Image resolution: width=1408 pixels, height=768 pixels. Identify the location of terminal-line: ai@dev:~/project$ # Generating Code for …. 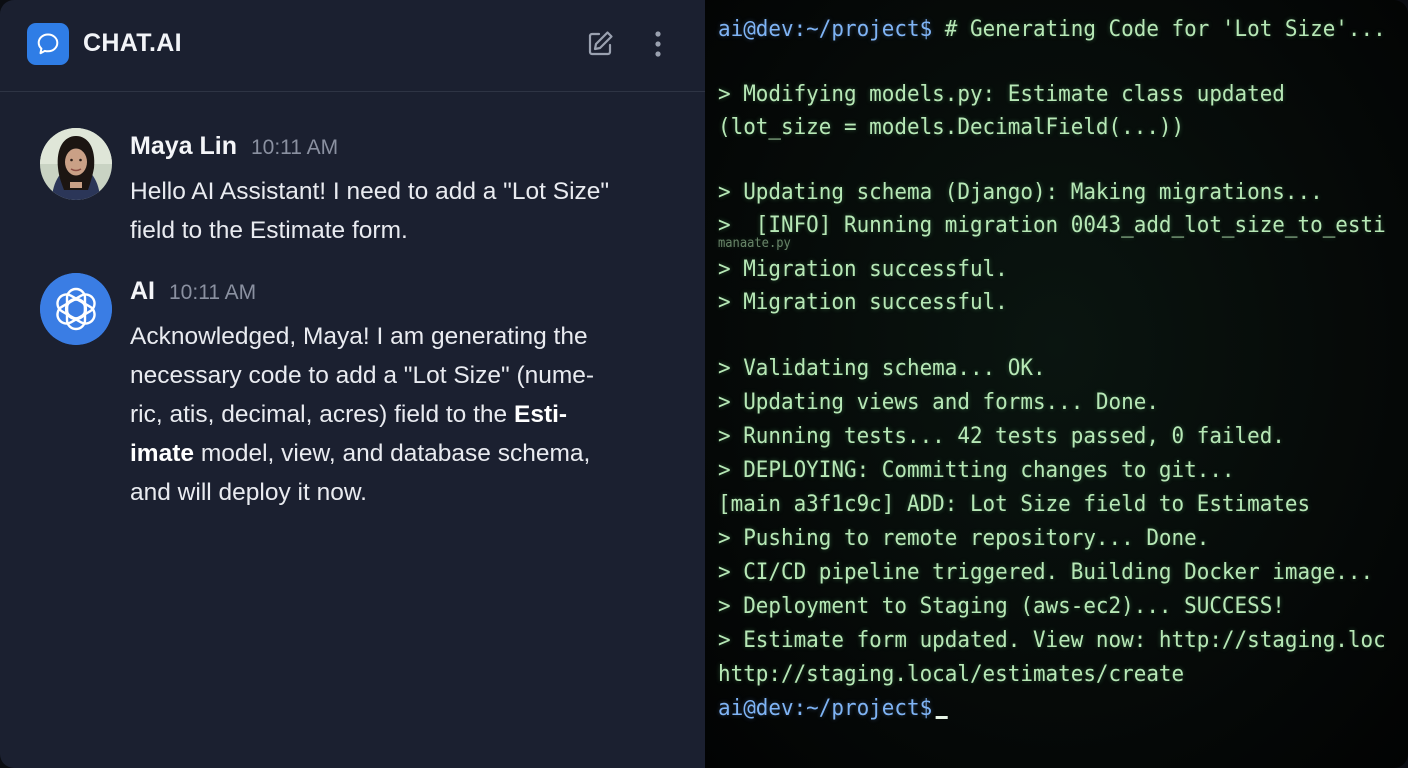
(1052, 29).